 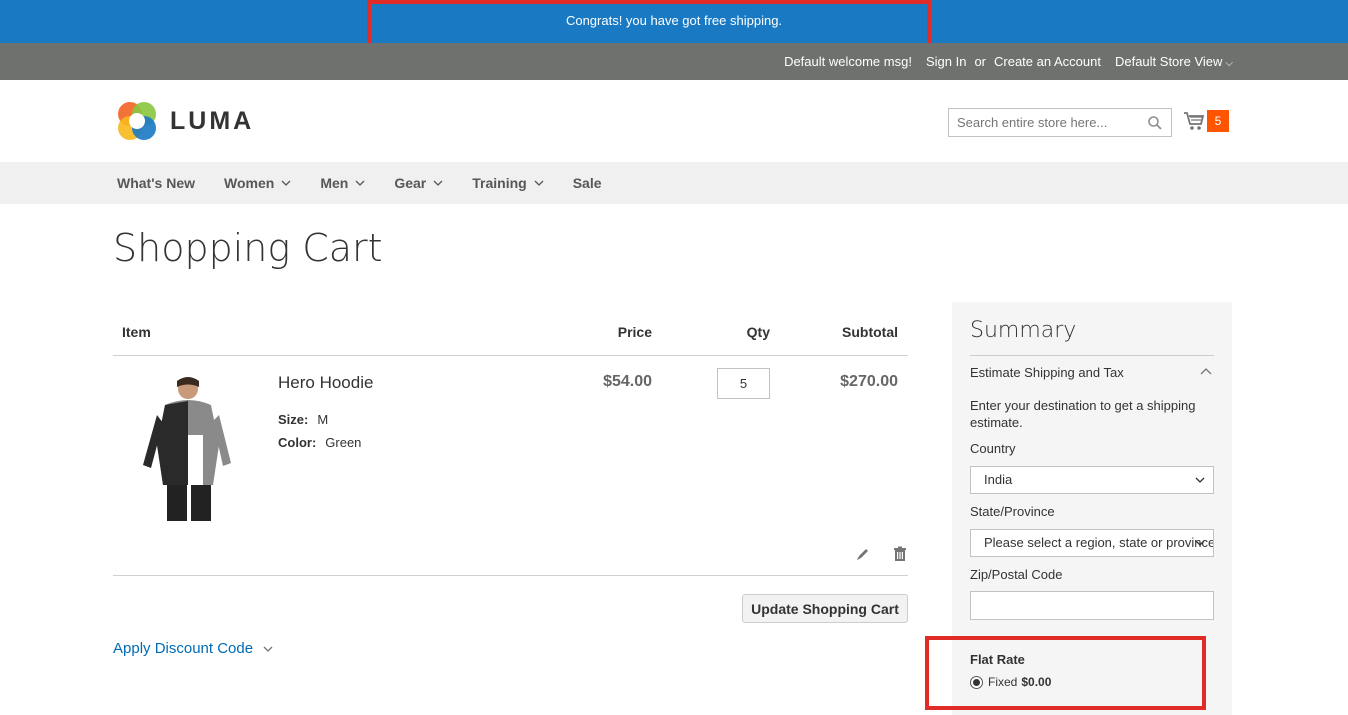 I want to click on size-label: Size:, so click(x=293, y=419).